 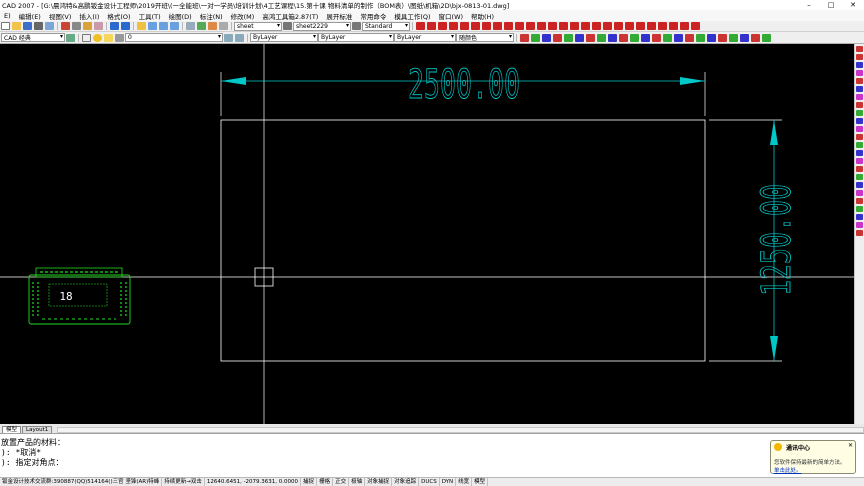 What do you see at coordinates (290, 16) in the screenshot?
I see `menu-toolbox: 高鸿工具箱2.87(T)` at bounding box center [290, 16].